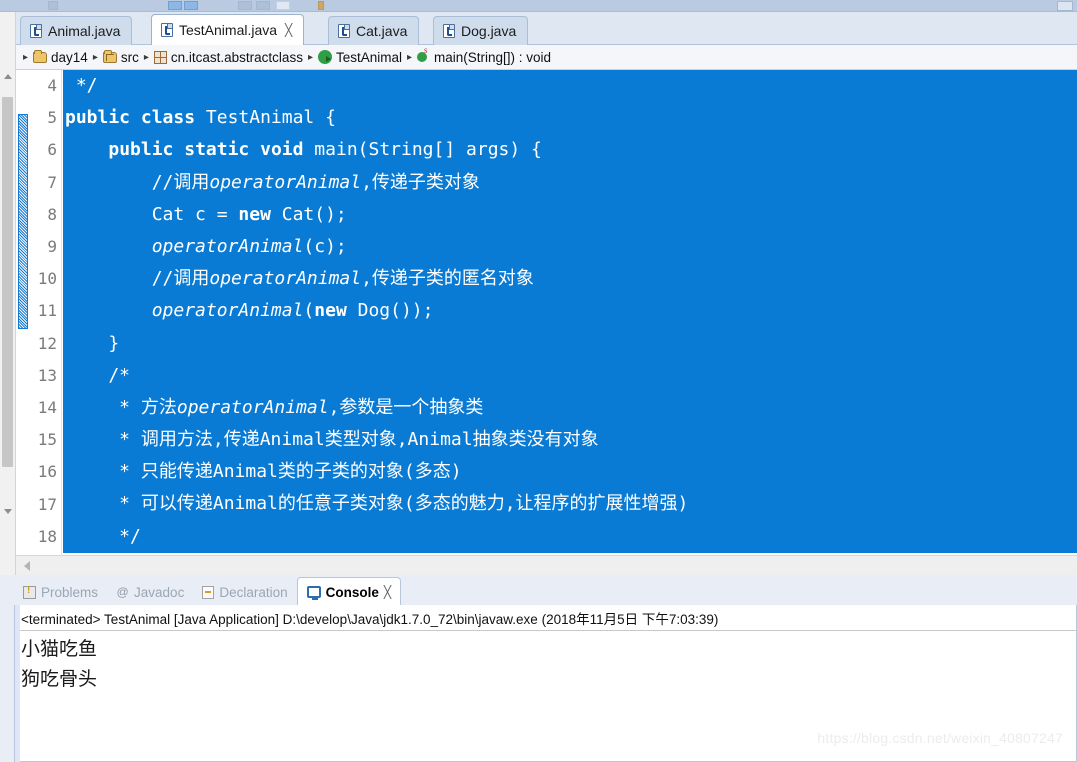  I want to click on code-line: }, so click(570, 343).